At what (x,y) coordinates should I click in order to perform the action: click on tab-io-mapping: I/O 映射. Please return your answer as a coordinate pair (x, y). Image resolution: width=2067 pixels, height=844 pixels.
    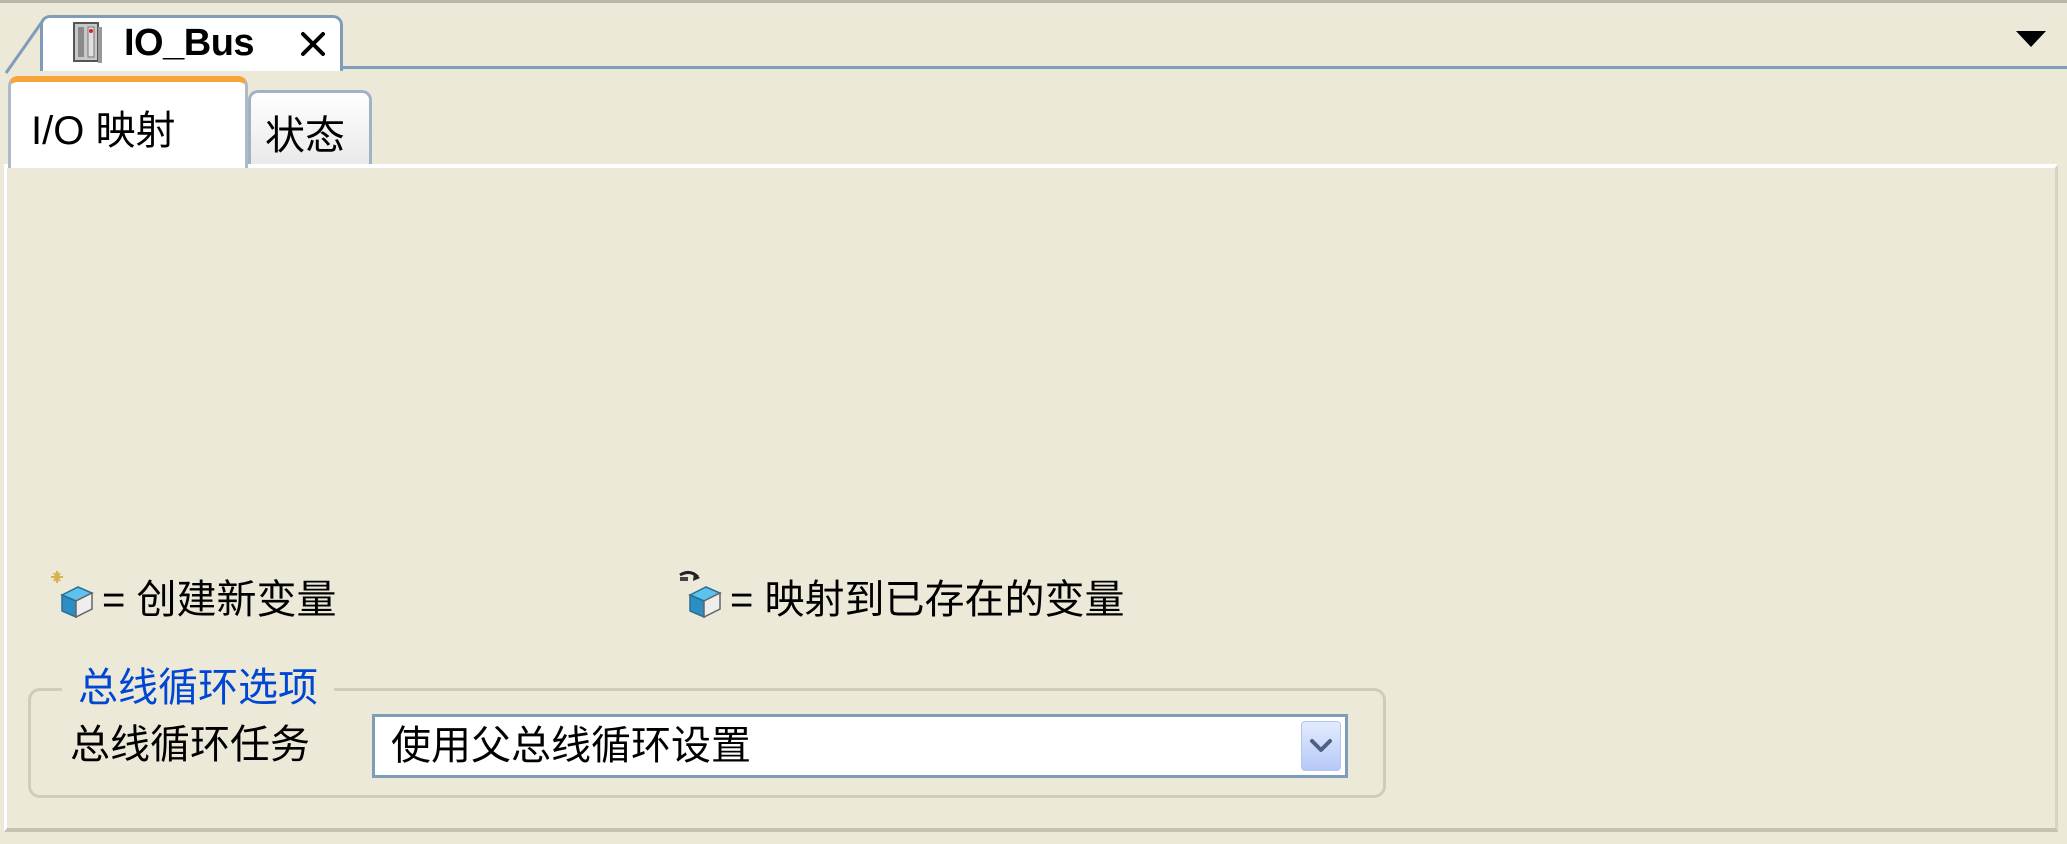
    Looking at the image, I should click on (128, 122).